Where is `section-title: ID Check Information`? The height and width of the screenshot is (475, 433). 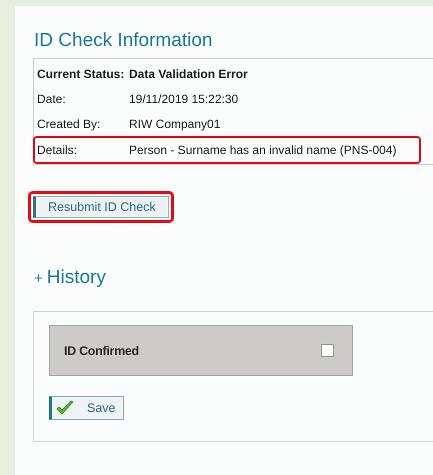 section-title: ID Check Information is located at coordinates (123, 41).